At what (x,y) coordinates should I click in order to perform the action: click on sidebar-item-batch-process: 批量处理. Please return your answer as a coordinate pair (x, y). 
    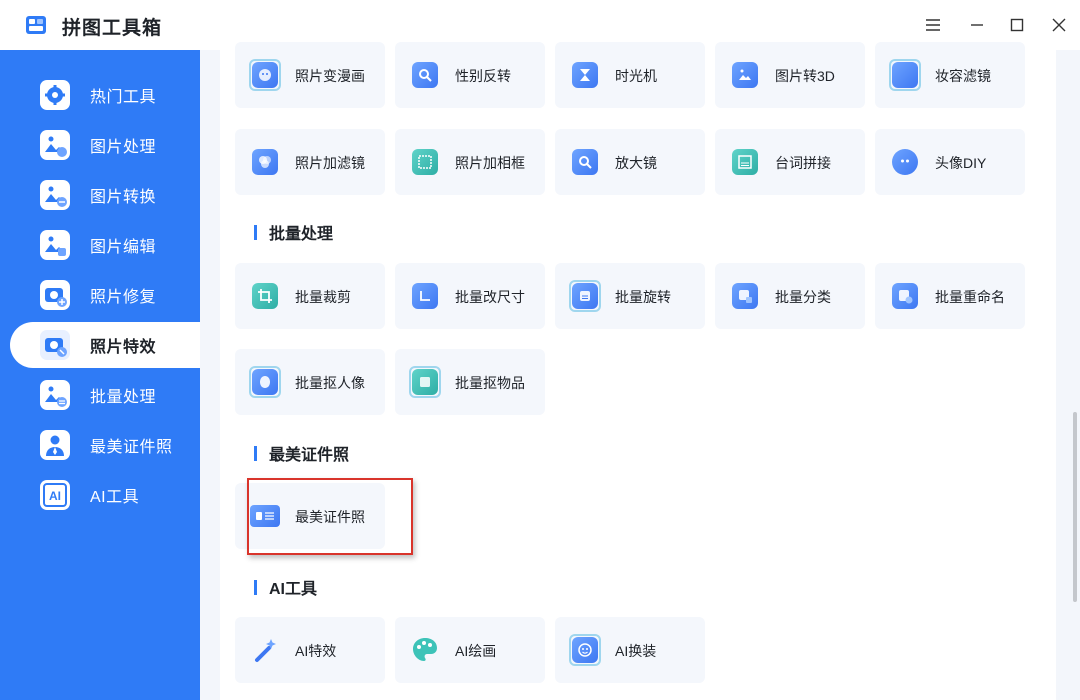
    Looking at the image, I should click on (105, 395).